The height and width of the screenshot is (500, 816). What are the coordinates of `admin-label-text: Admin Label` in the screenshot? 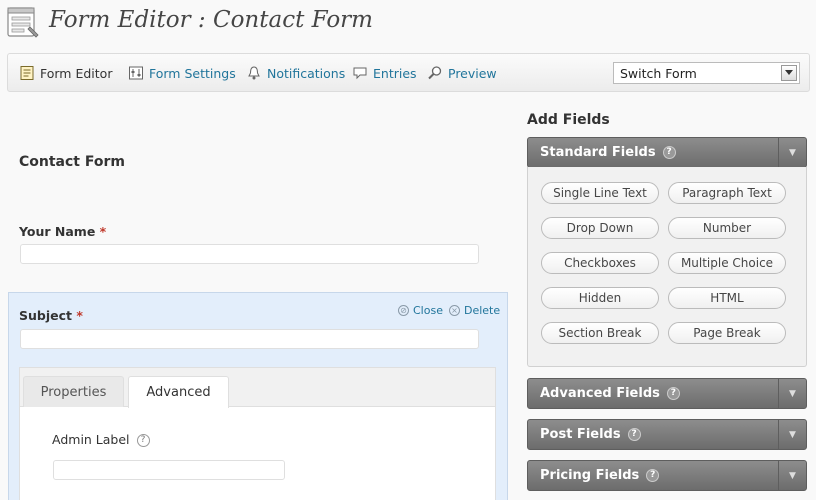 It's located at (91, 439).